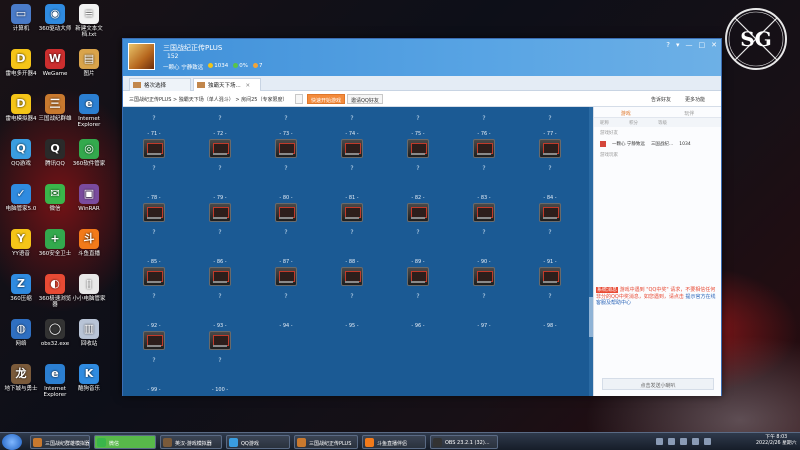 The height and width of the screenshot is (450, 800). Describe the element at coordinates (55, 18) in the screenshot. I see `desktop-icon: ◉ 360驱动大师` at that location.